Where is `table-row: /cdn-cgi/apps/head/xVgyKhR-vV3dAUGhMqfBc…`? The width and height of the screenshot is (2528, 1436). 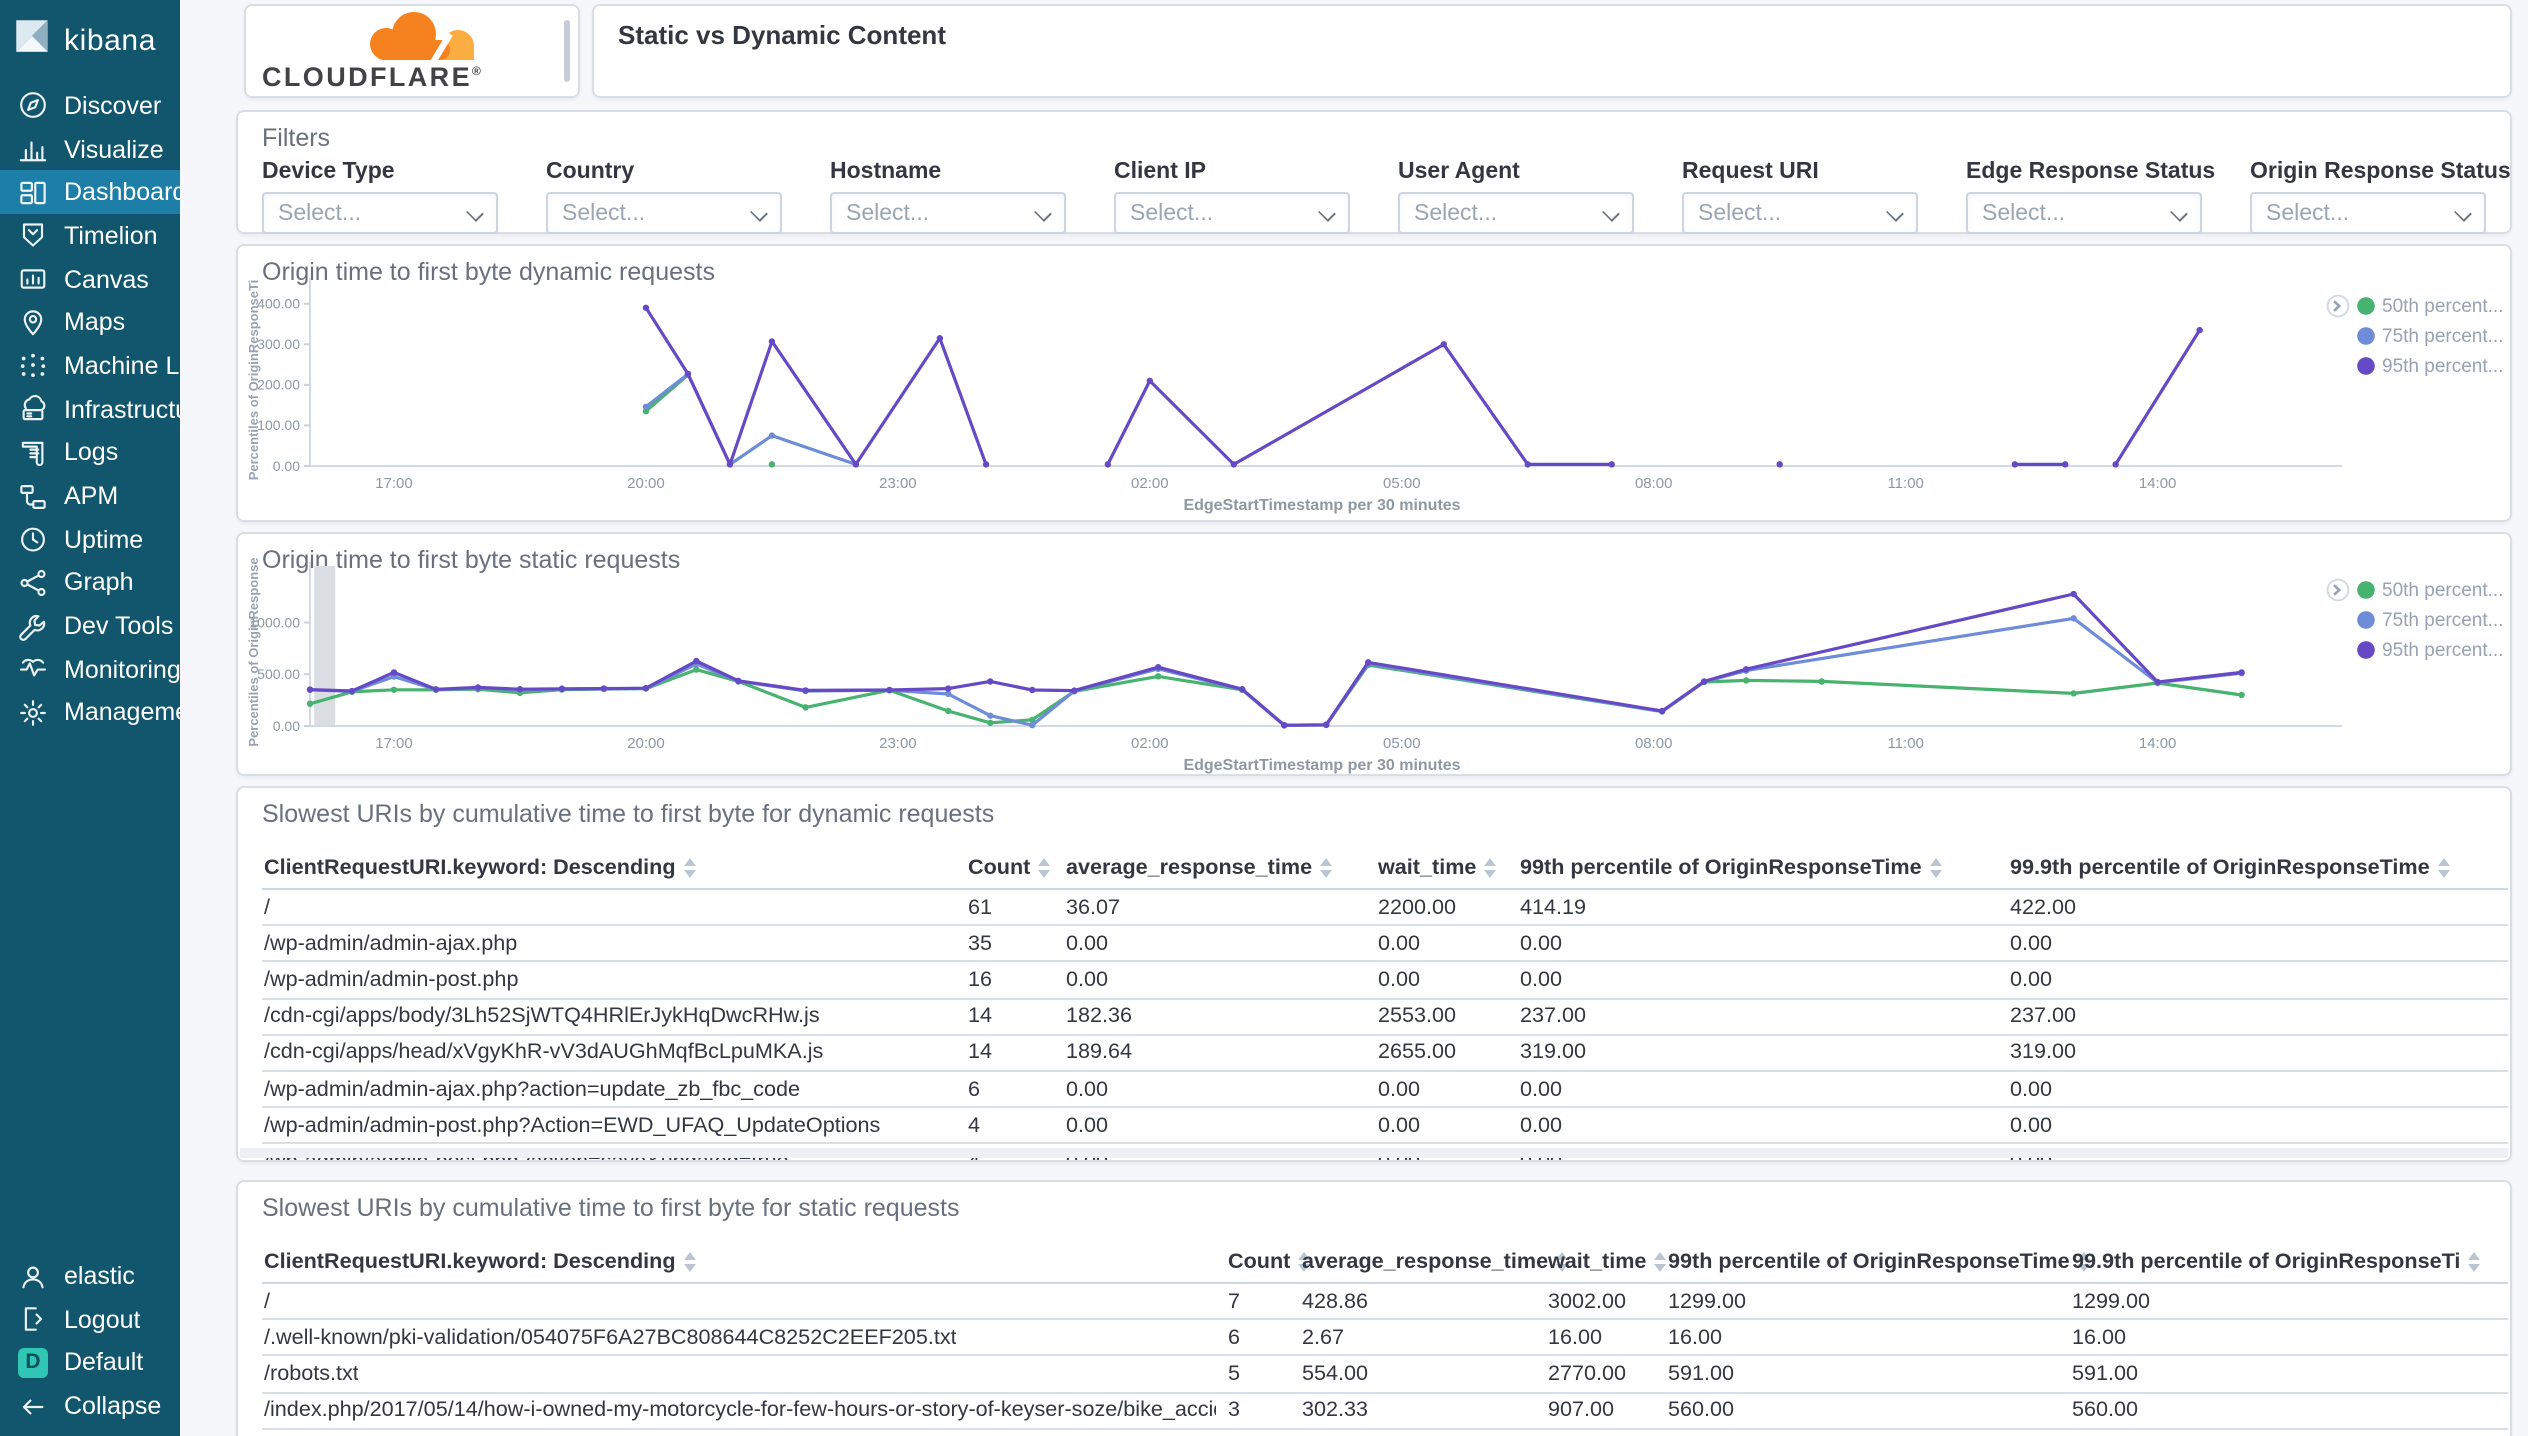
table-row: /cdn-cgi/apps/head/xVgyKhR-vV3dAUGhMqfBc… is located at coordinates (1385, 1054).